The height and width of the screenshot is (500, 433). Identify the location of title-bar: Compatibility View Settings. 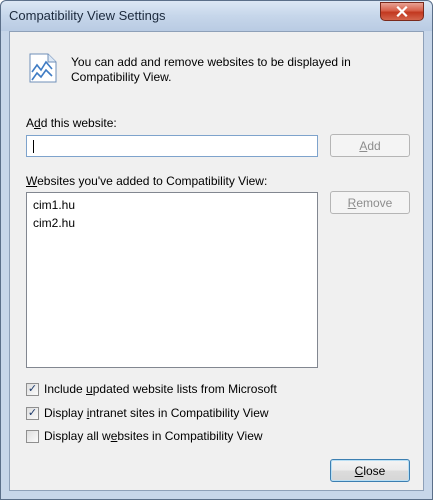
(216, 16).